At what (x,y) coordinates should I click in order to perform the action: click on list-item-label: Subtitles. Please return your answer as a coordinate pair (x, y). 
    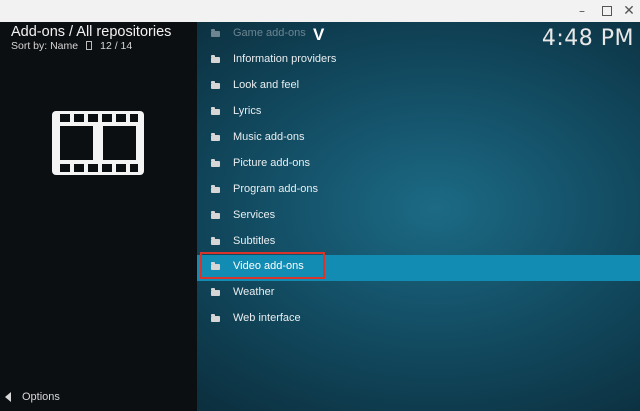
    Looking at the image, I should click on (254, 241).